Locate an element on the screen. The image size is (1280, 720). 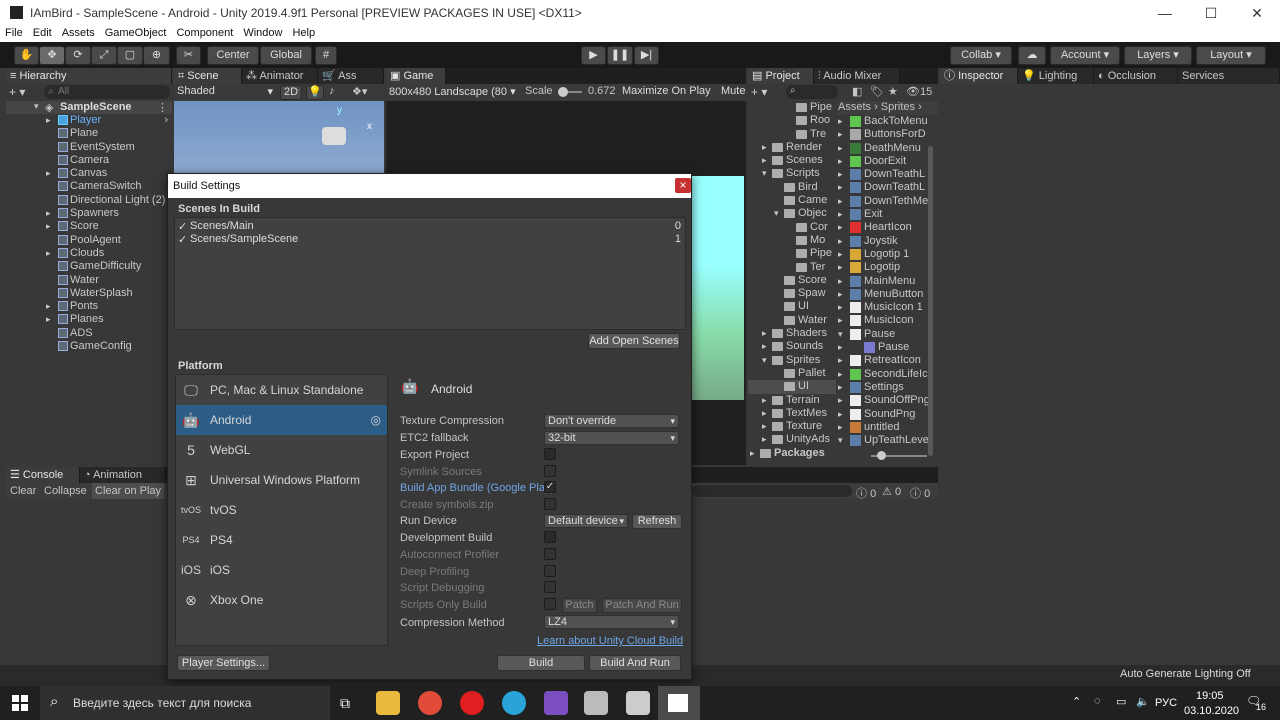
symlink-sources-checkbox is located at coordinates (550, 471).